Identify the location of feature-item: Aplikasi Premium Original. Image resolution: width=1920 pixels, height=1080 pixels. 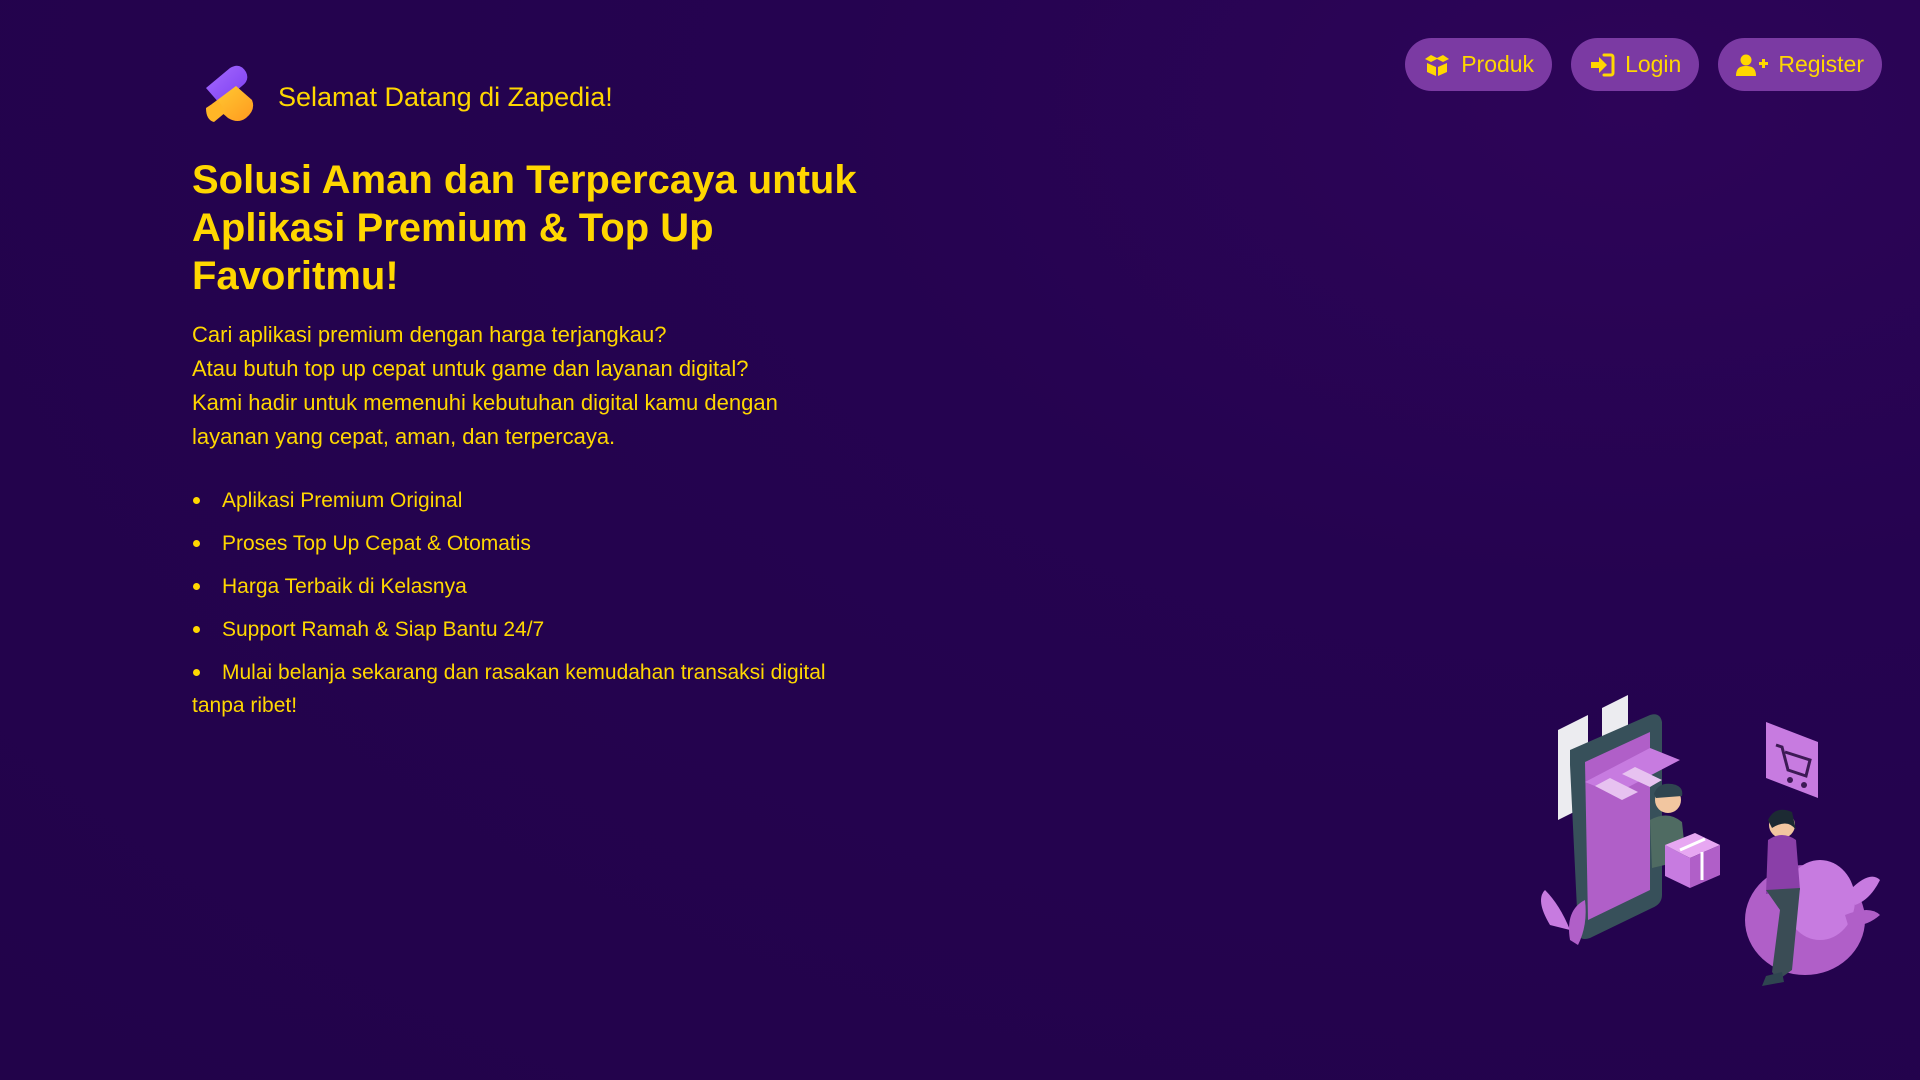
(532, 500).